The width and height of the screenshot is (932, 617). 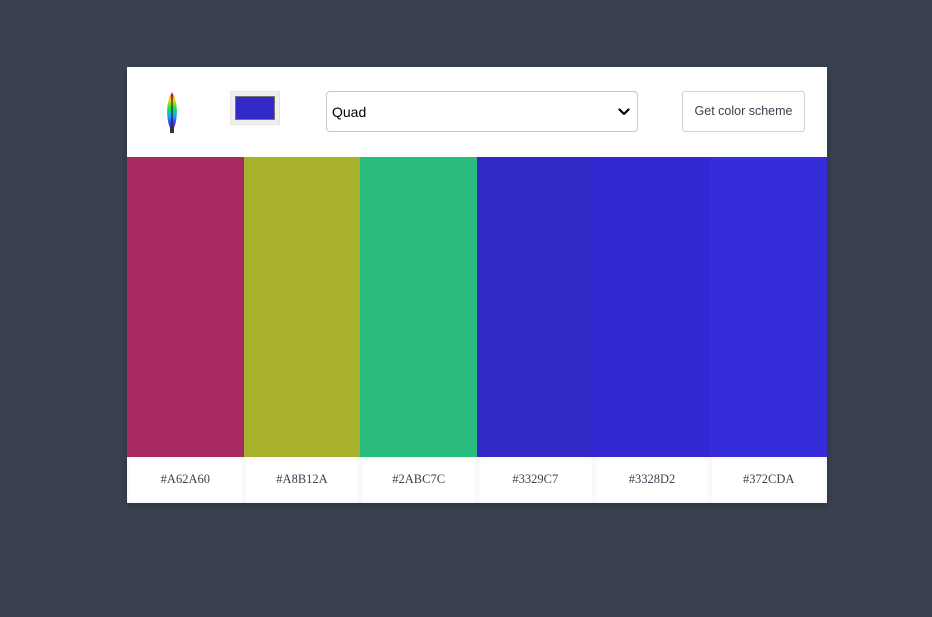 I want to click on color-hex-label: #3328D2, so click(x=652, y=480).